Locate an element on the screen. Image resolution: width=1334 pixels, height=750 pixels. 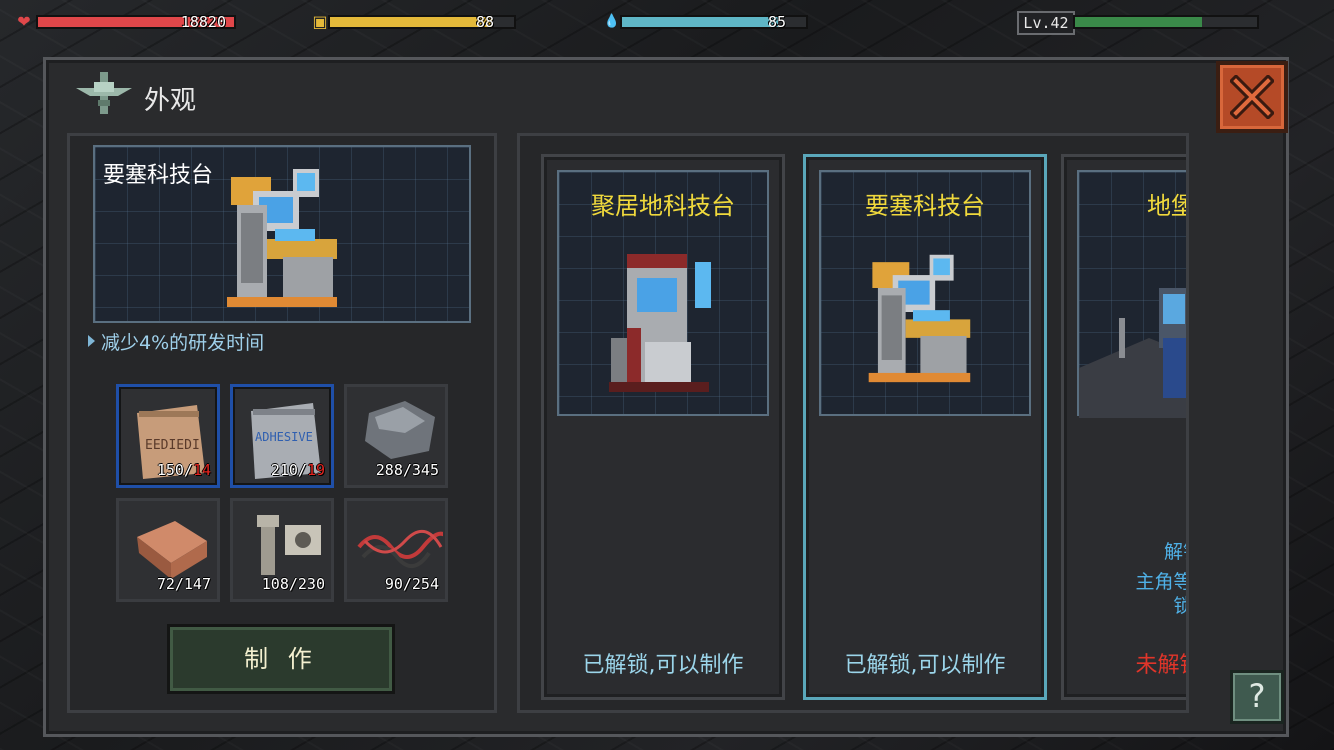
bonus-description: 减少4%的研发时间 is located at coordinates (176, 341).